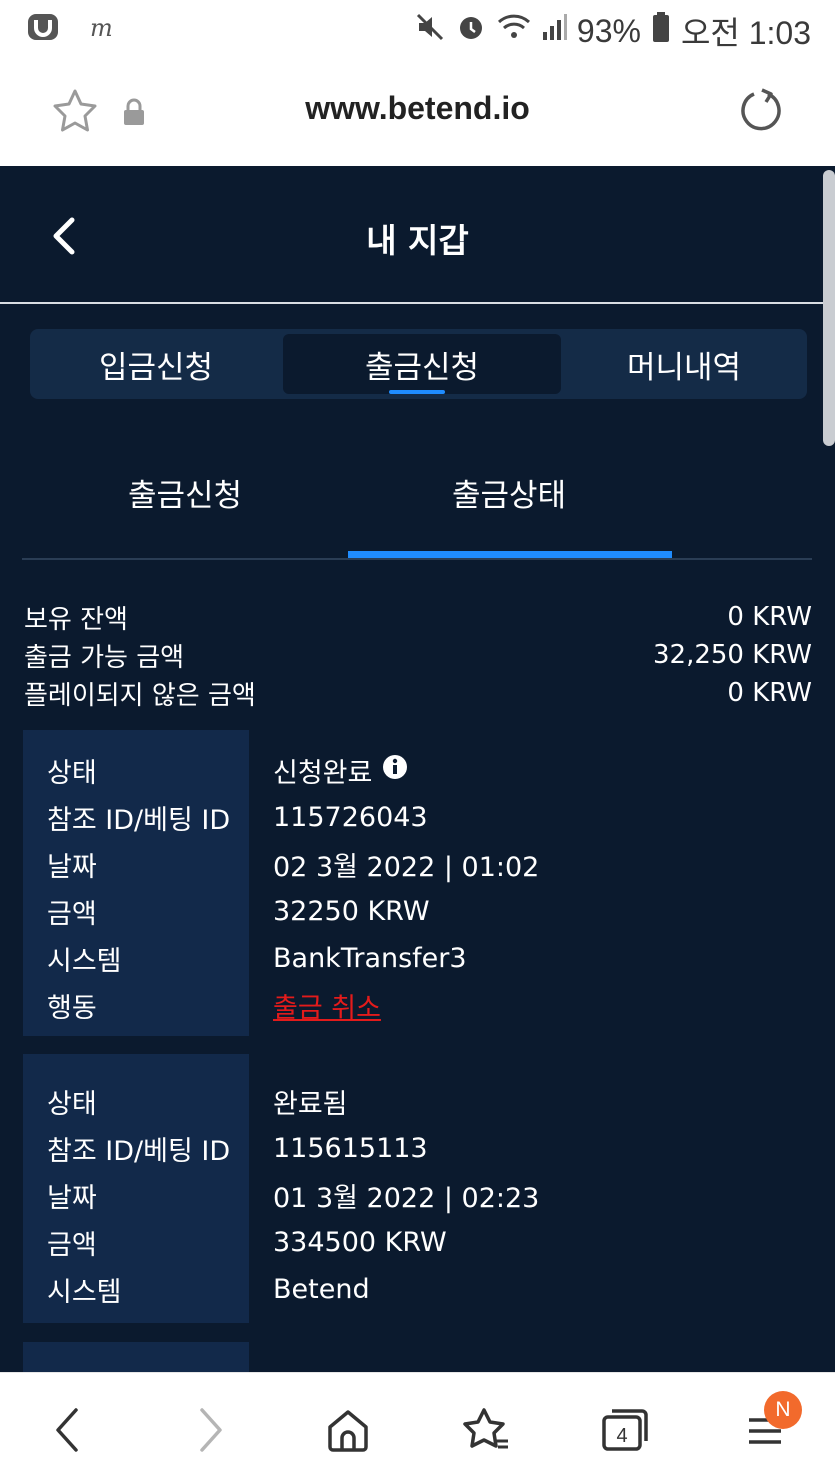 The image size is (835, 1484). What do you see at coordinates (136, 883) in the screenshot?
I see `record-labels: 상태 참조 ID/베팅 ID 날짜 금액 시스템 행동` at bounding box center [136, 883].